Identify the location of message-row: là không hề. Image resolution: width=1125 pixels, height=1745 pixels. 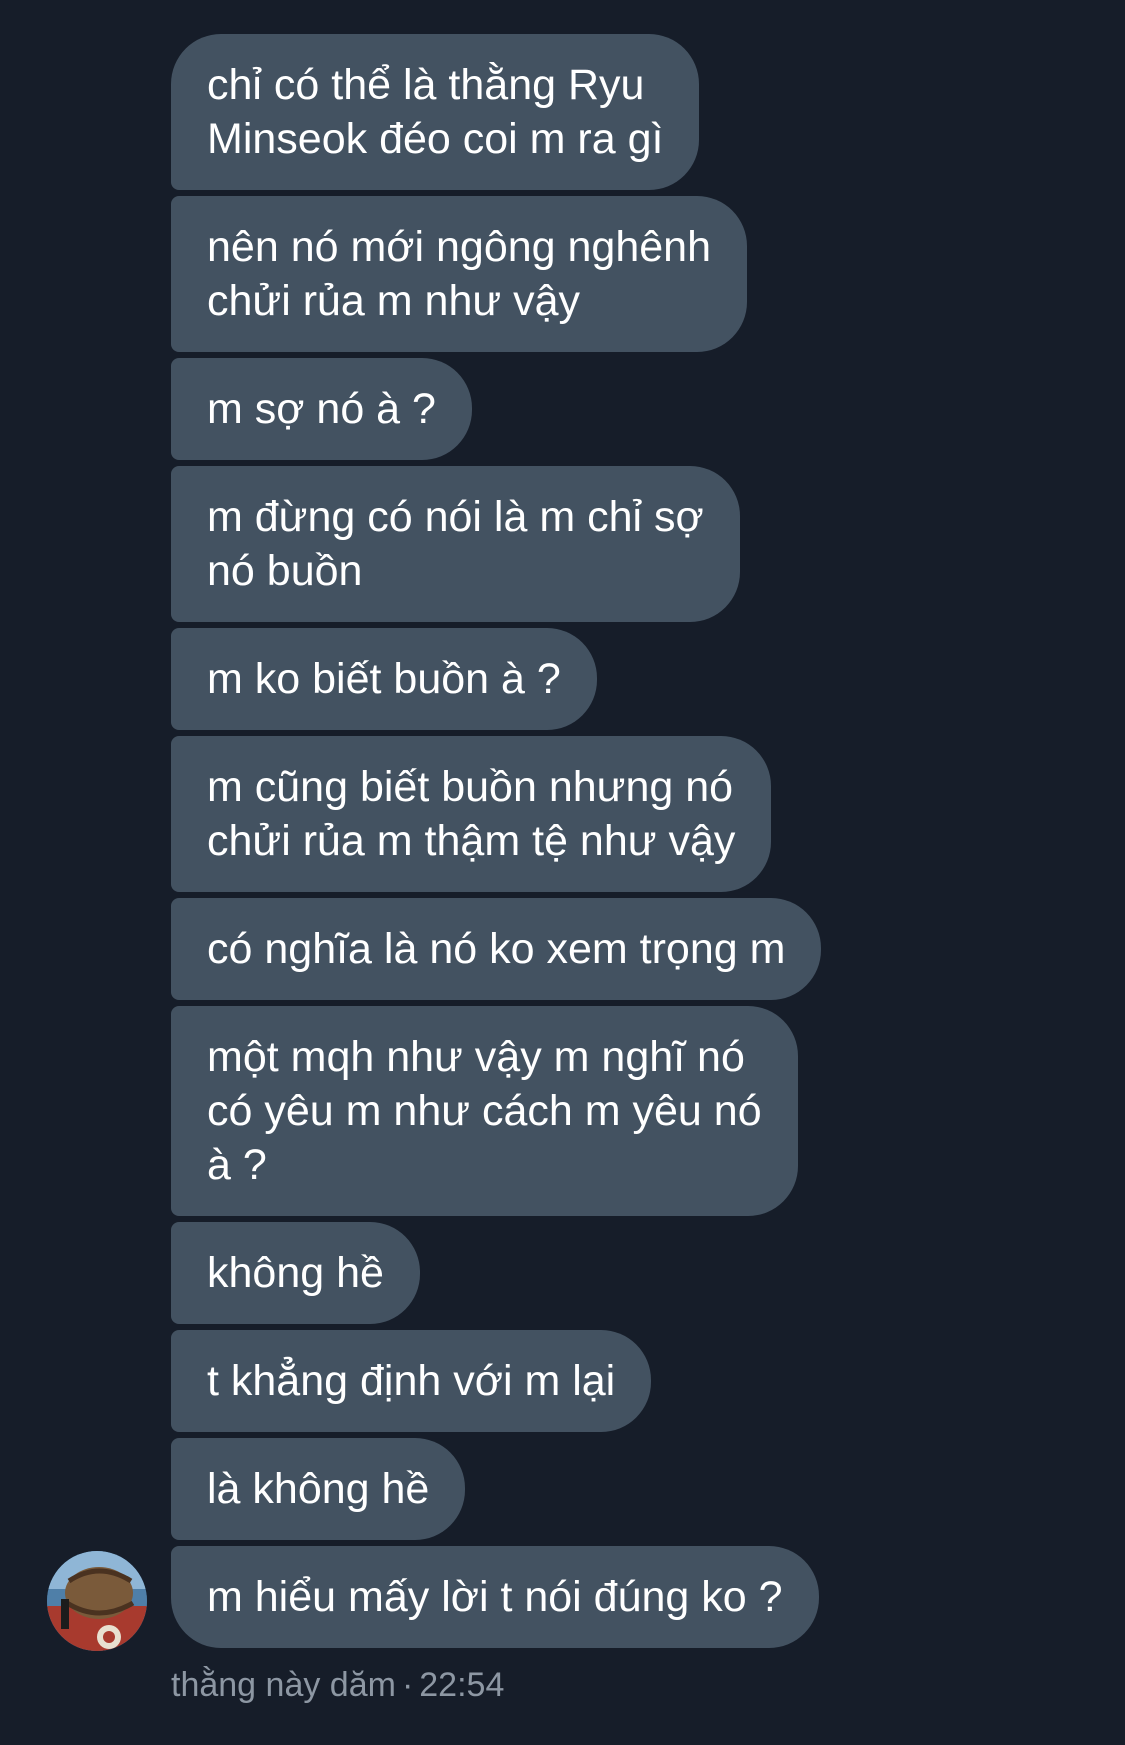
(551, 1492).